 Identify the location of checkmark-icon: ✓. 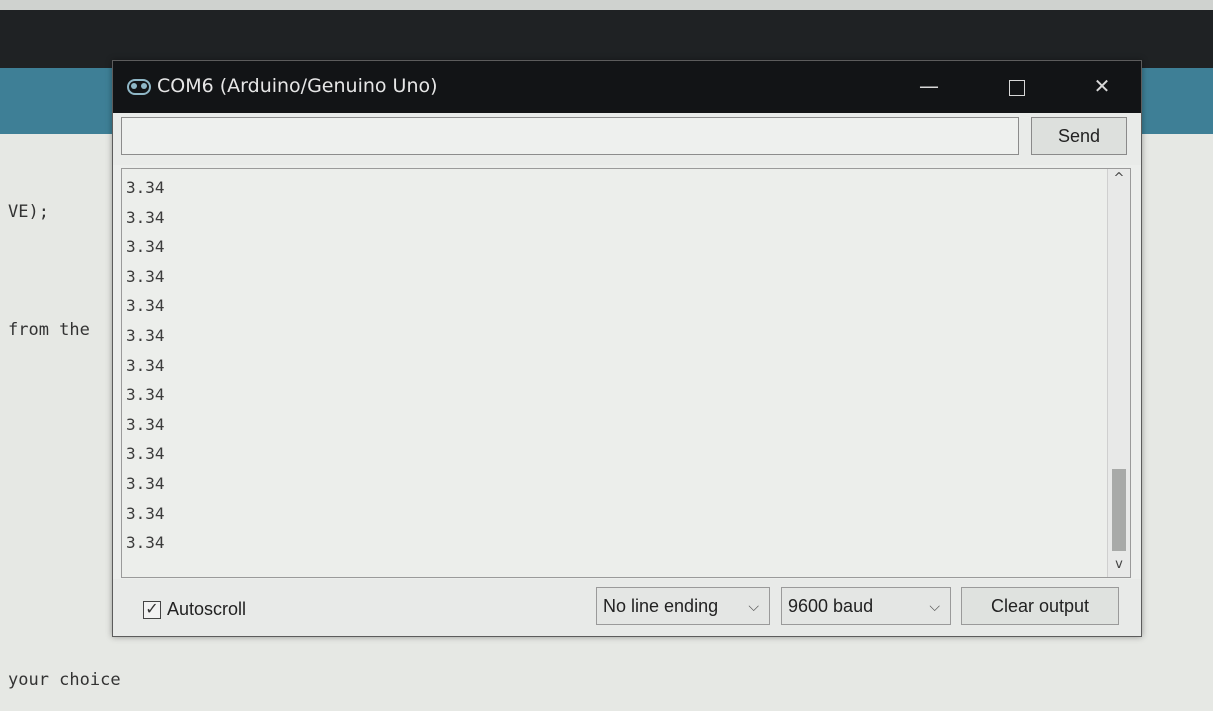
(152, 608).